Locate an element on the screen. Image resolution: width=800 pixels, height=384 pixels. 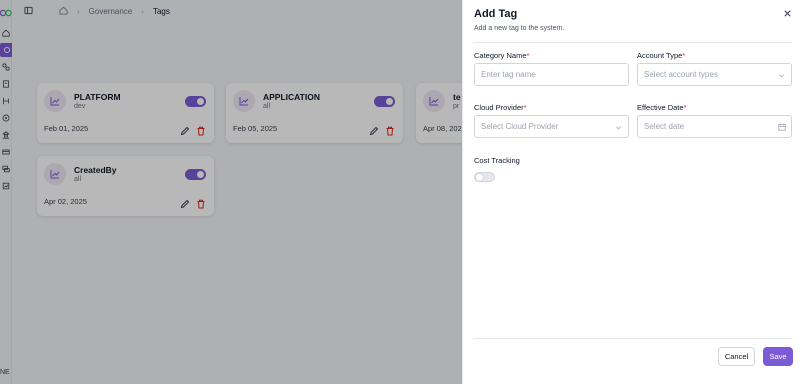
account-type-select: Select account types is located at coordinates (714, 74).